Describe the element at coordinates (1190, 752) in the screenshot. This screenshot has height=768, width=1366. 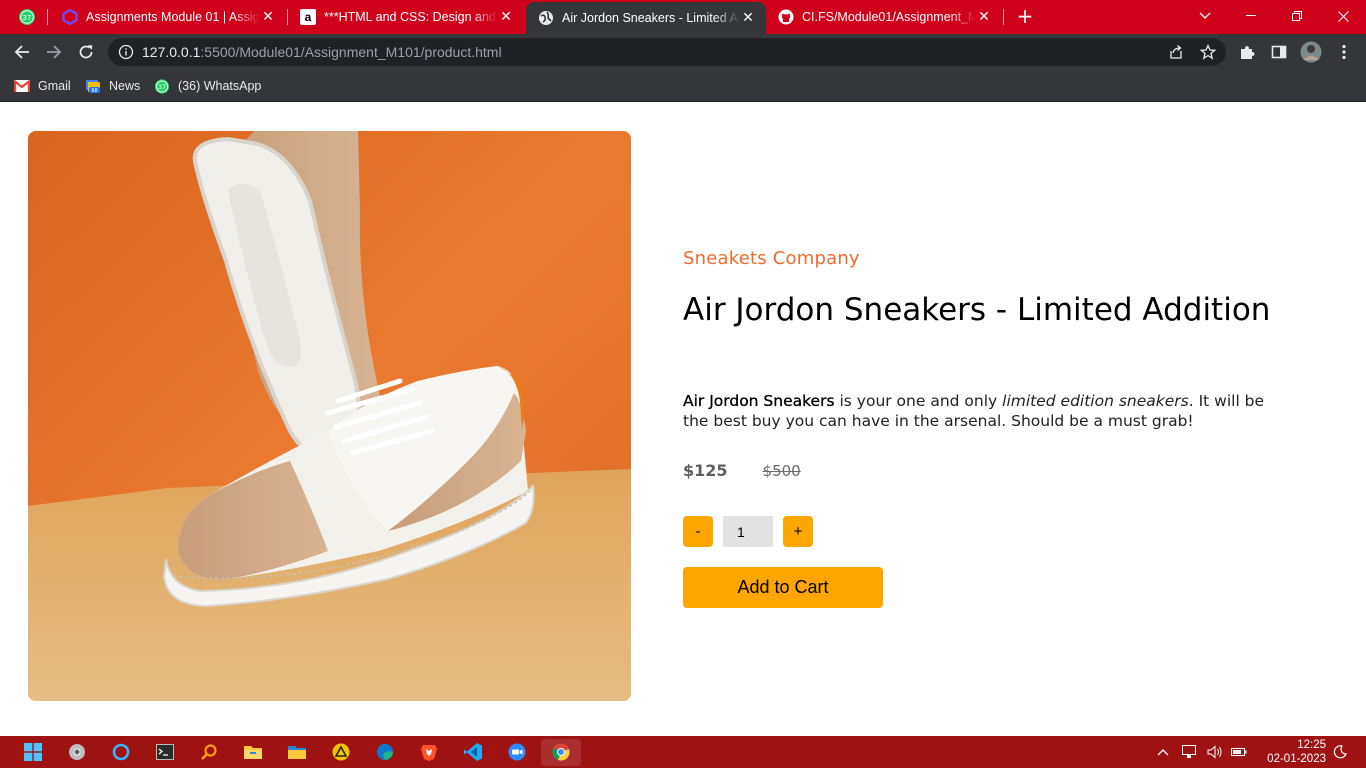
I see `network-icon` at that location.